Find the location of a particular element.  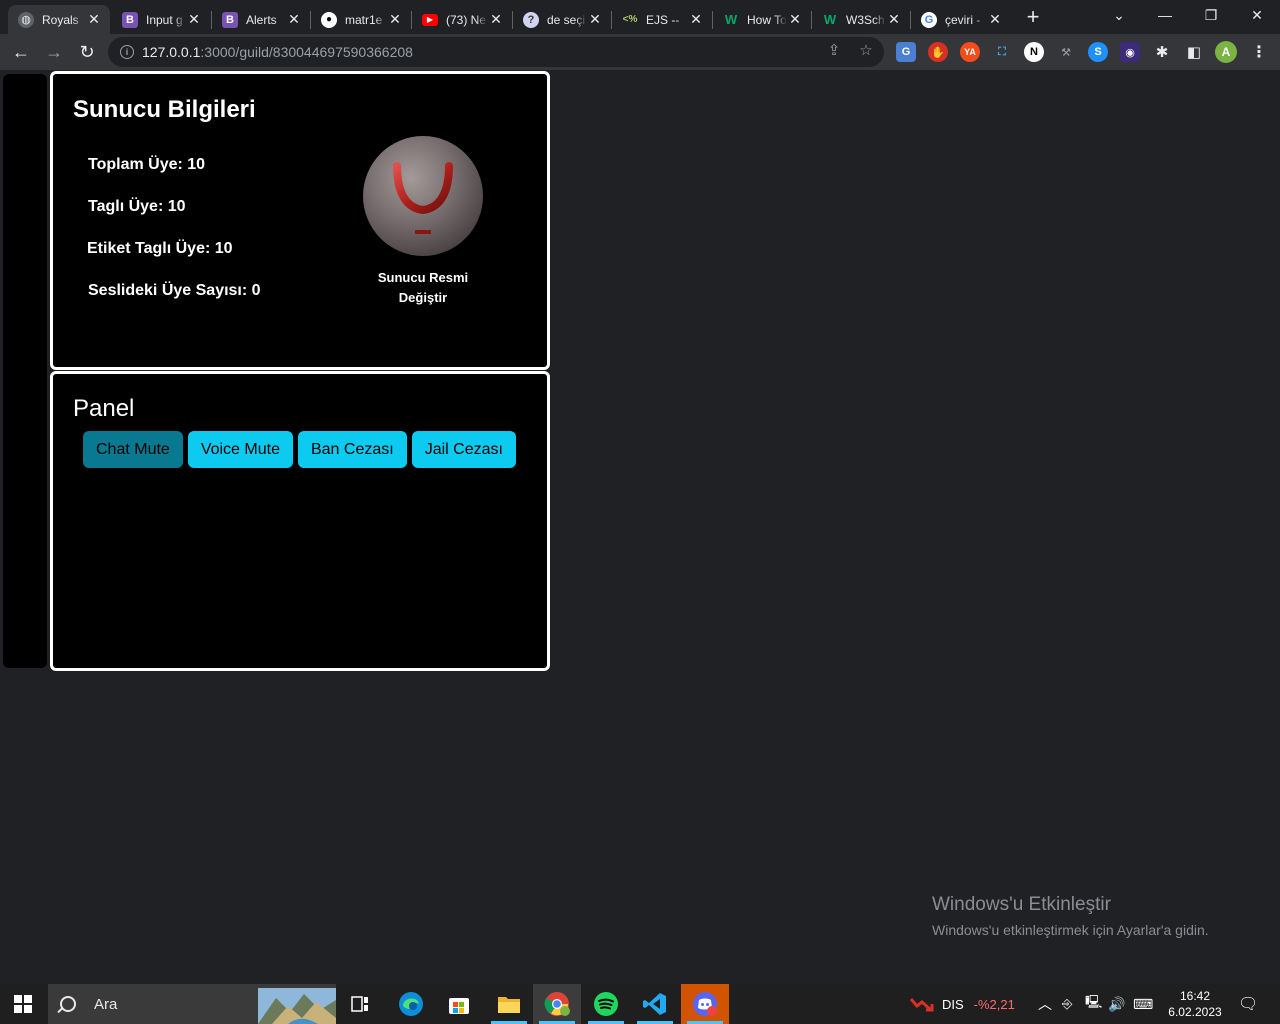

tab-ejs: <% EJS -- ✕ is located at coordinates (662, 19).